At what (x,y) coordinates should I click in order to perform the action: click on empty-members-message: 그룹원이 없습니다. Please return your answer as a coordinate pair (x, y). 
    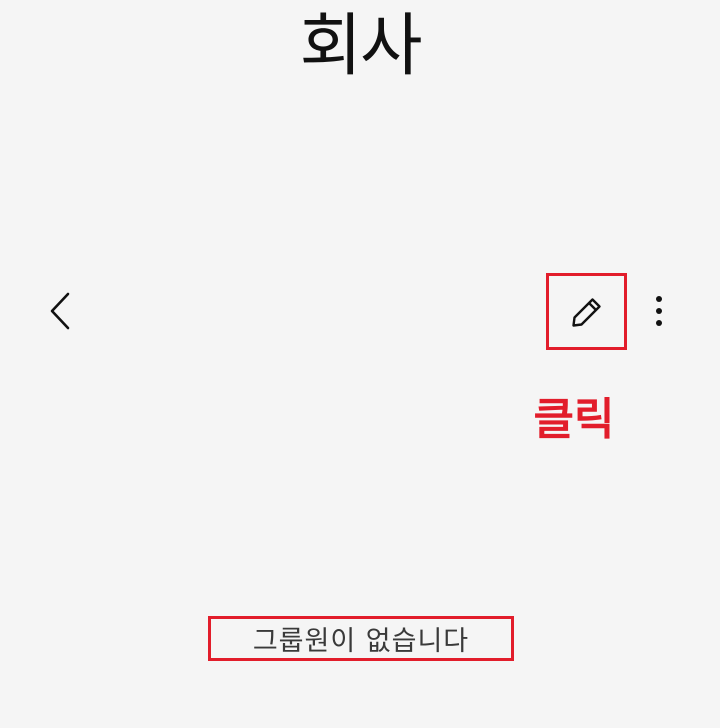
    Looking at the image, I should click on (361, 638).